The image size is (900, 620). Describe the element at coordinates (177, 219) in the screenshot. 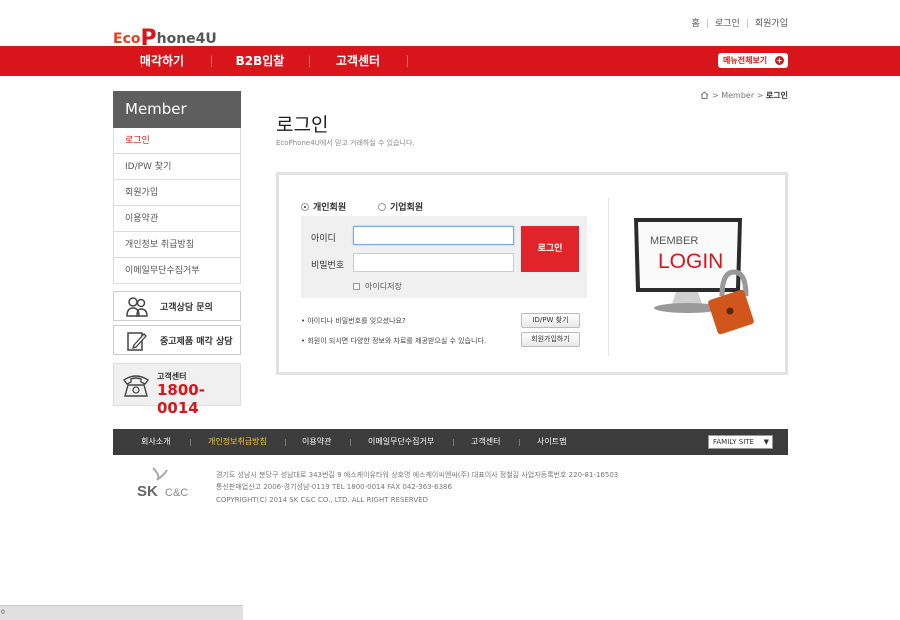

I see `sidebar-item-terms: 이용약관` at that location.